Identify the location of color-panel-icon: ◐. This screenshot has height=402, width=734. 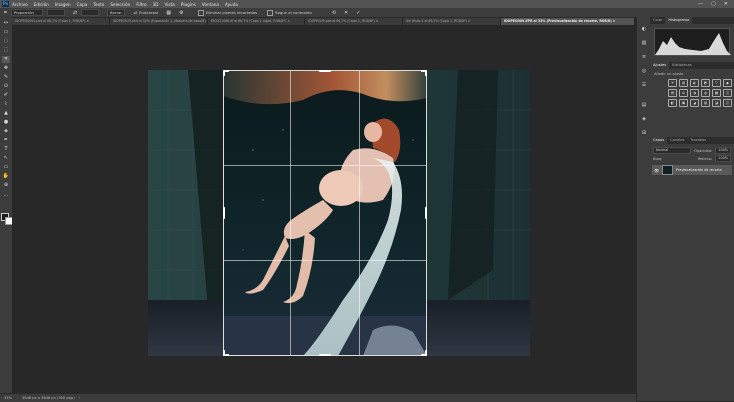
(644, 29).